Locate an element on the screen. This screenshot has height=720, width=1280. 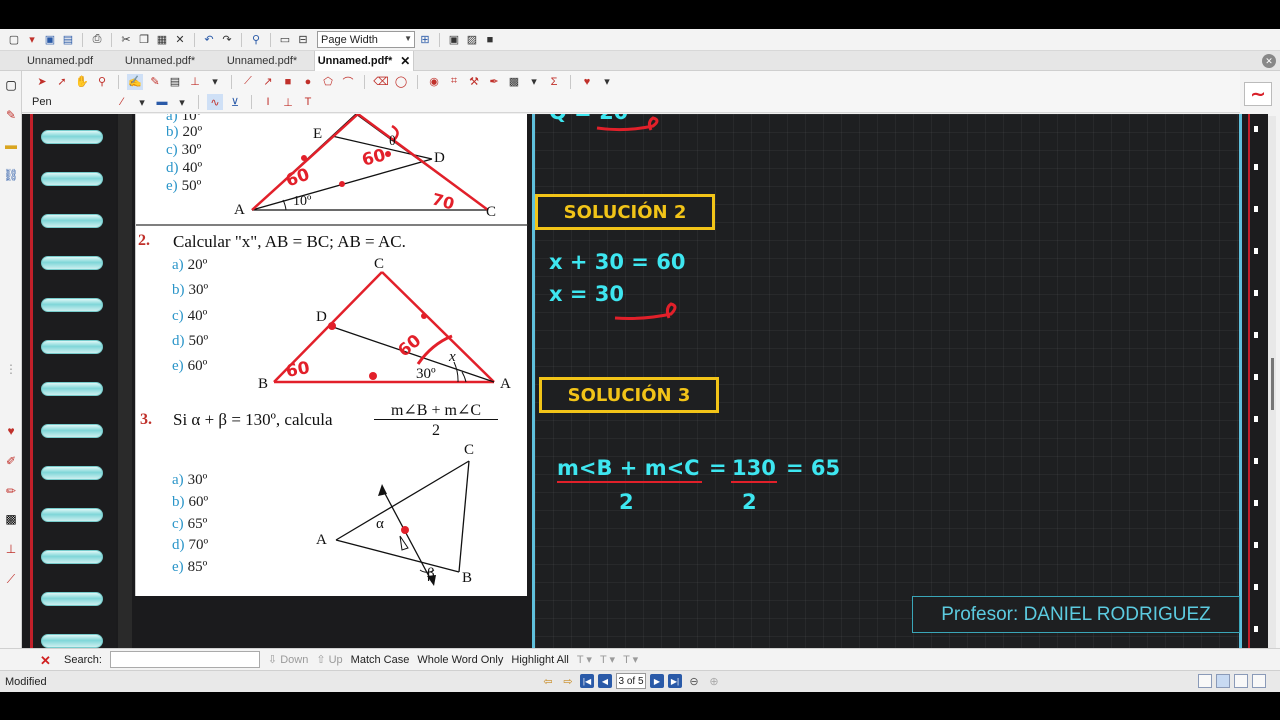
zoom-tool-icon: ⚲ is located at coordinates (102, 82).